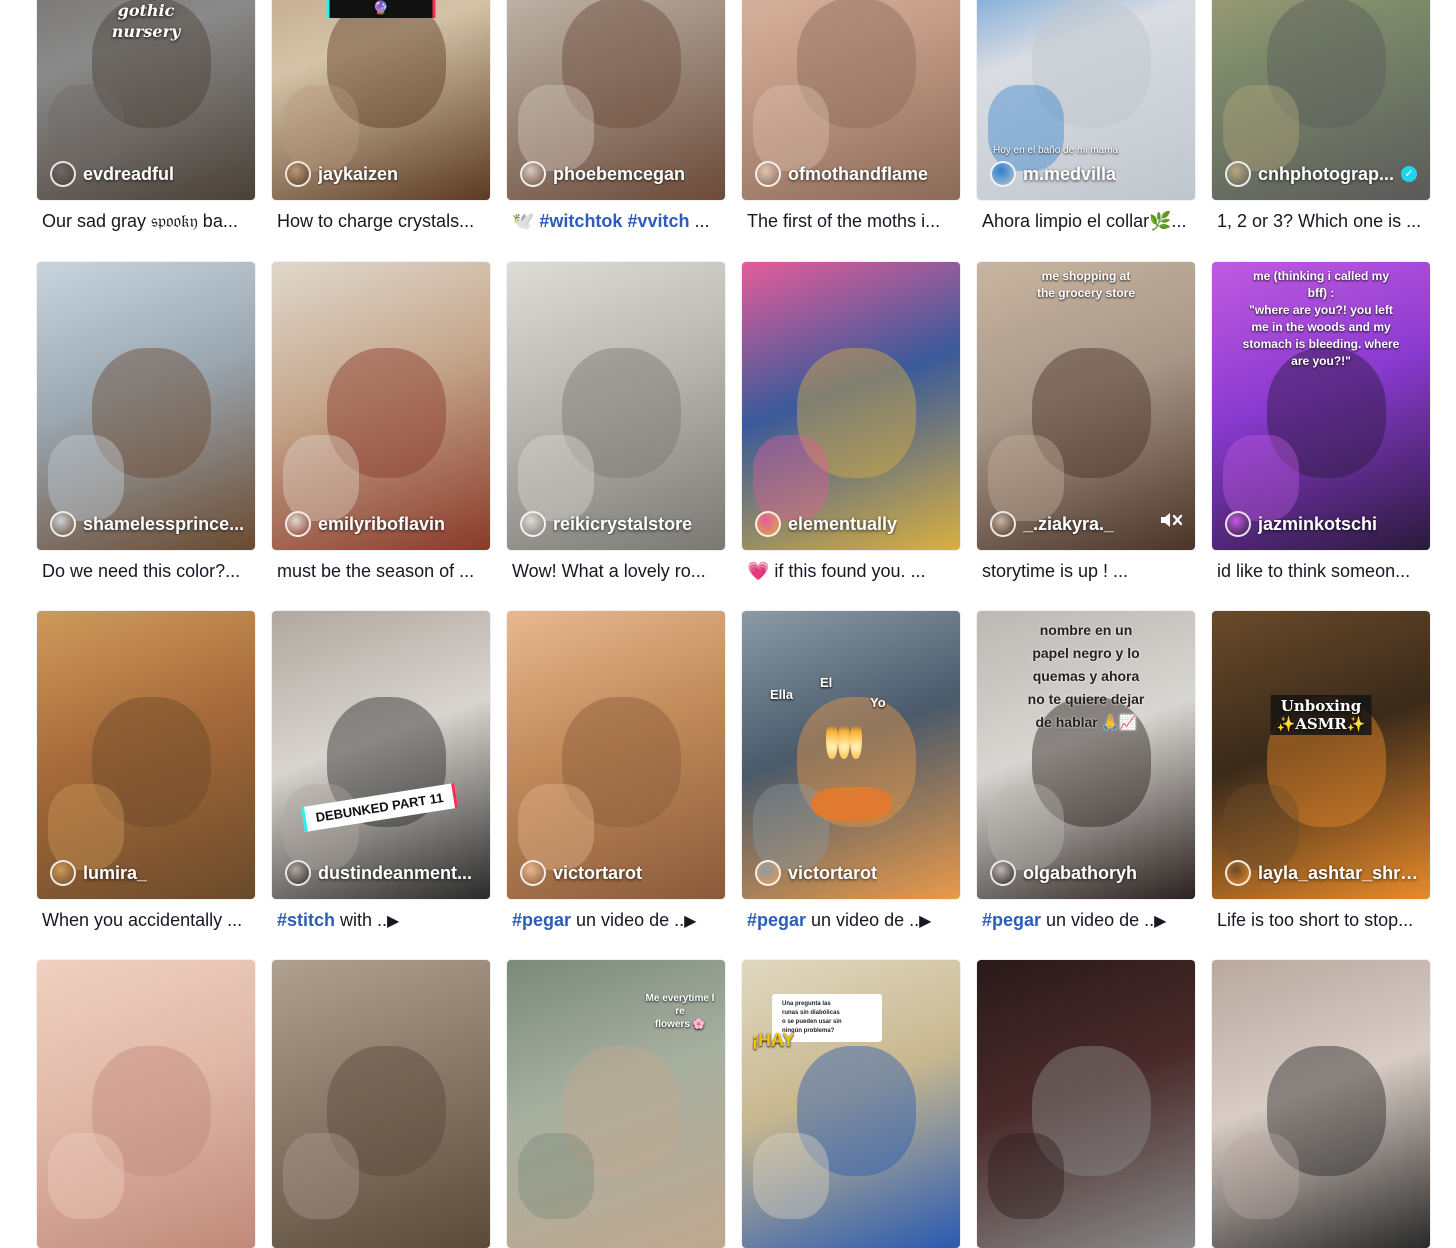 This screenshot has height=1248, width=1456. Describe the element at coordinates (858, 174) in the screenshot. I see `creator-username: ofmothandflame` at that location.